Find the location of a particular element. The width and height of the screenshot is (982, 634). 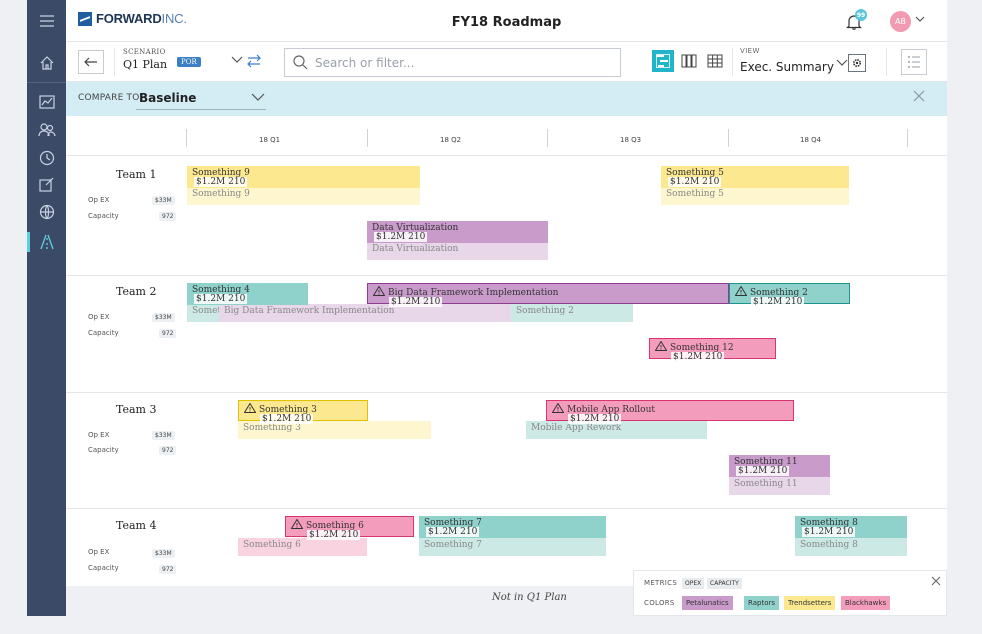

colors-label: COLORS is located at coordinates (659, 603).